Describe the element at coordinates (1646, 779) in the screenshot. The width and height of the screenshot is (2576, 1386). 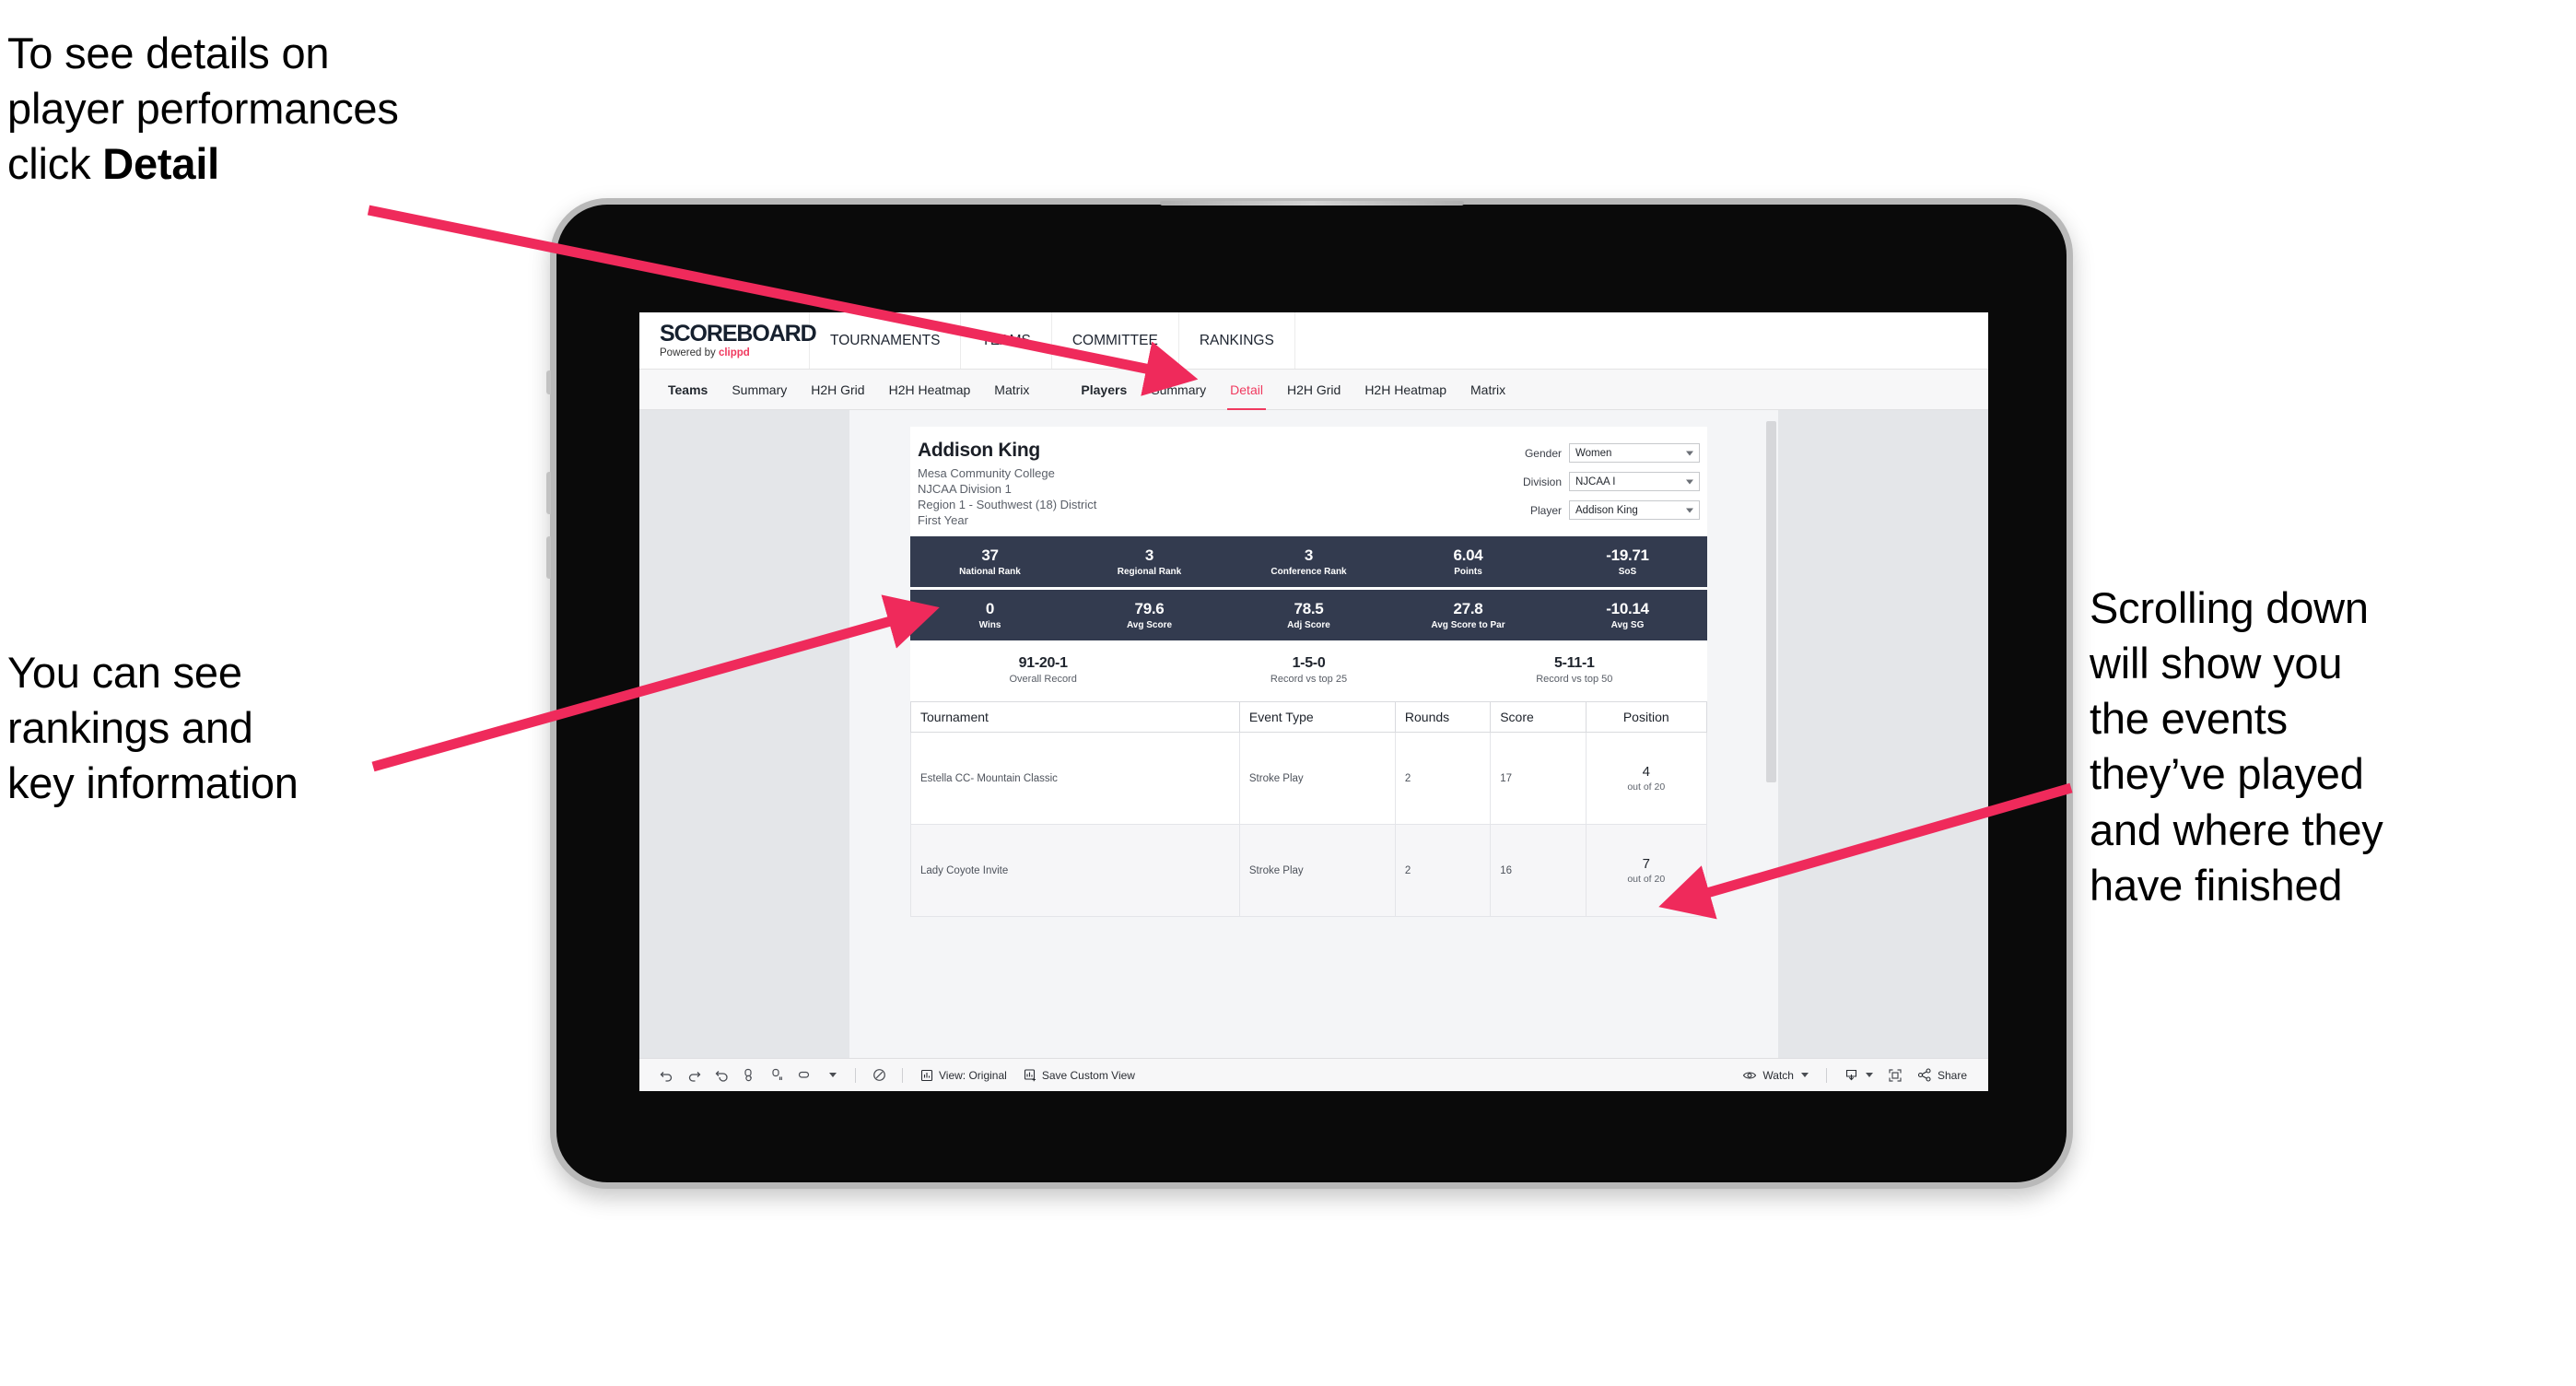
I see `cell-position: 4 out of 20` at that location.